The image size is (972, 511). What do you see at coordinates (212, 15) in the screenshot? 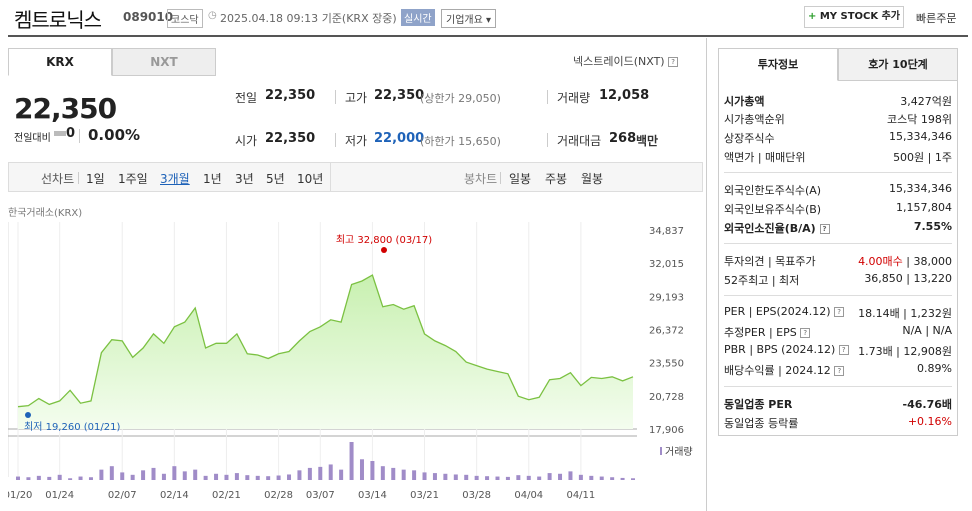
I see `clock-icon: ◷` at bounding box center [212, 15].